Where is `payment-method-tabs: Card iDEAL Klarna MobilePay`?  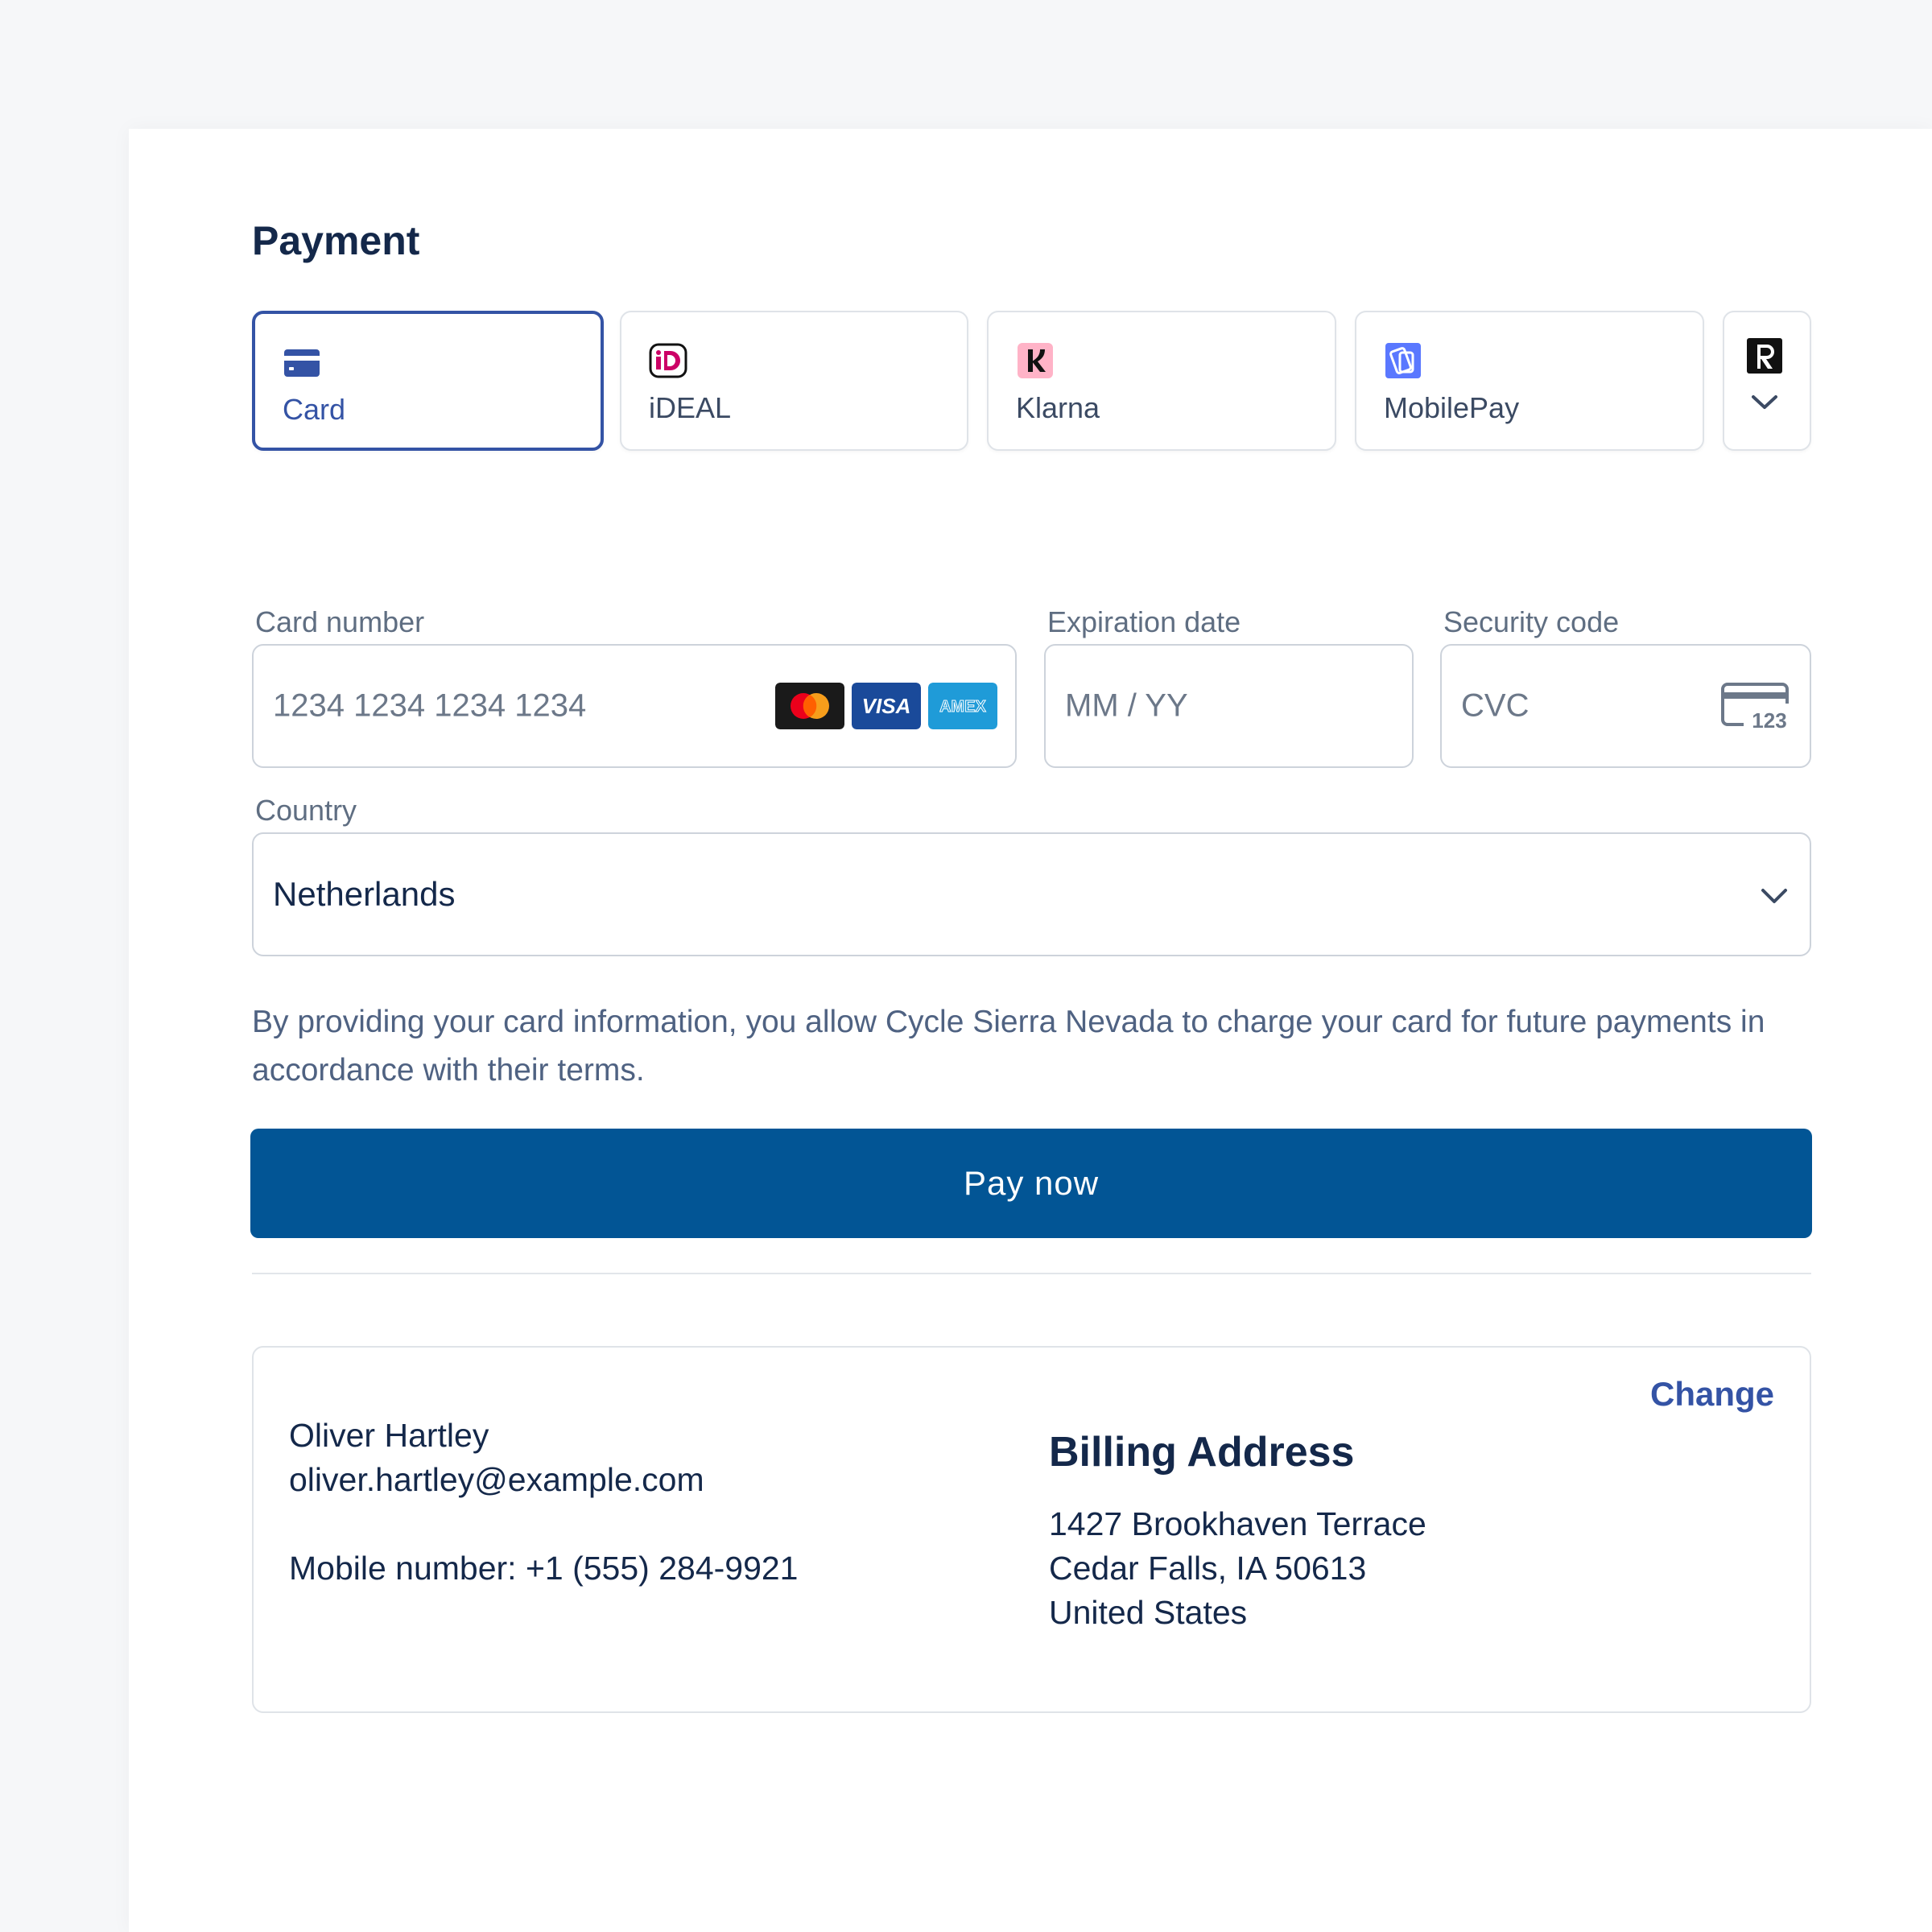 payment-method-tabs: Card iDEAL Klarna MobilePay is located at coordinates (1031, 381).